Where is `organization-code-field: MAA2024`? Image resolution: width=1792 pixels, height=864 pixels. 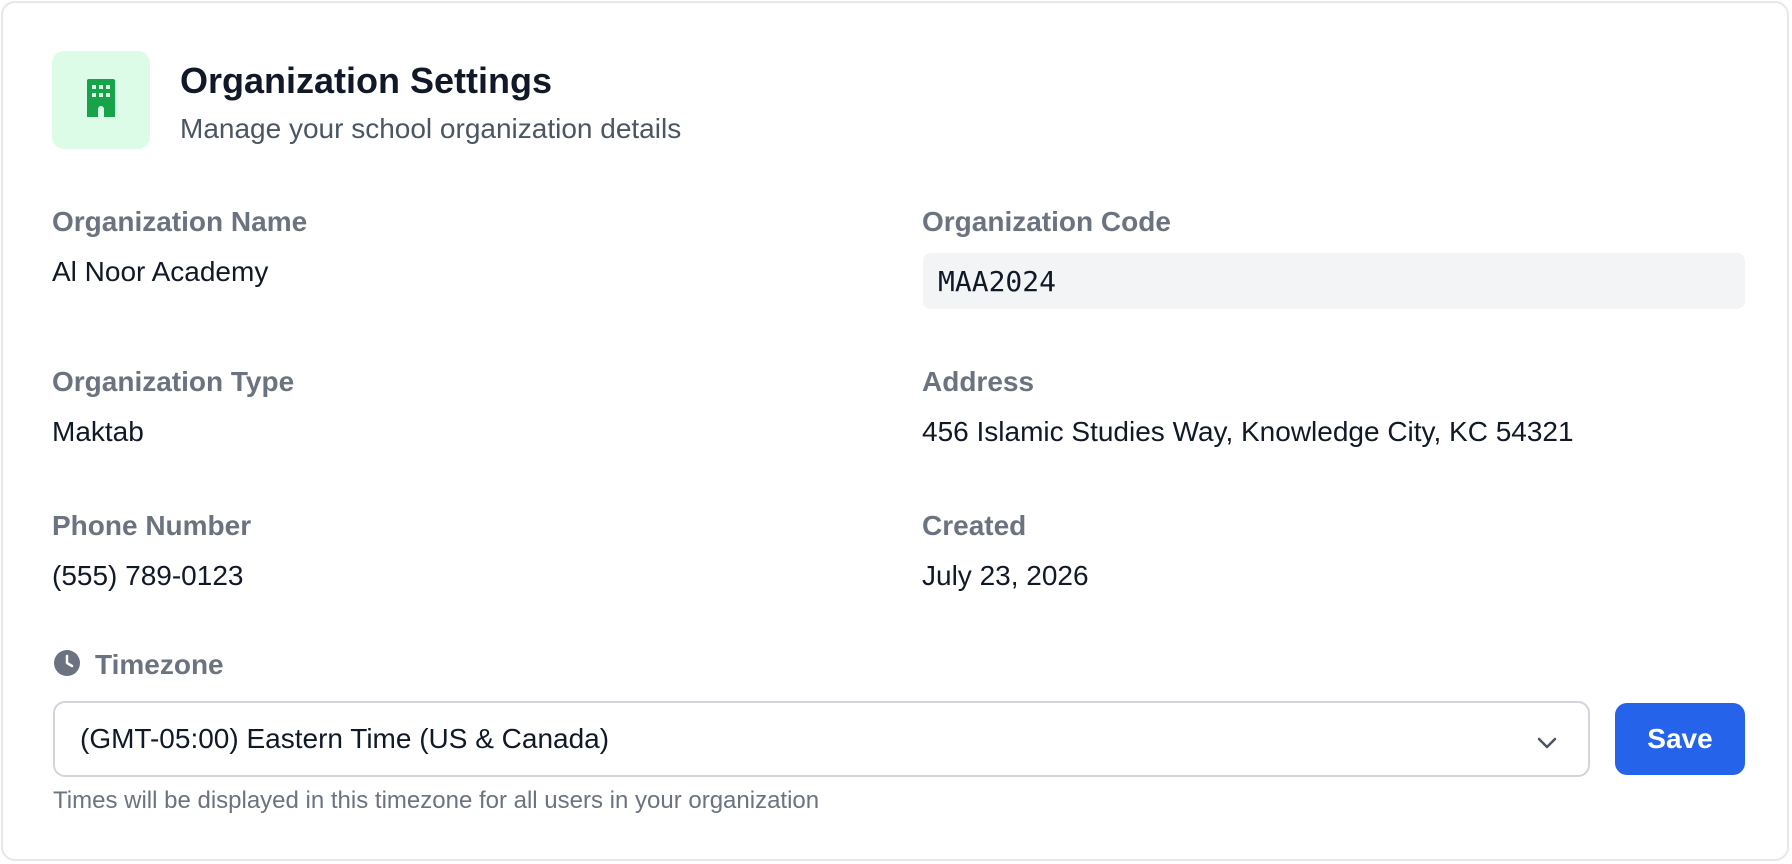
organization-code-field: MAA2024 is located at coordinates (1334, 281).